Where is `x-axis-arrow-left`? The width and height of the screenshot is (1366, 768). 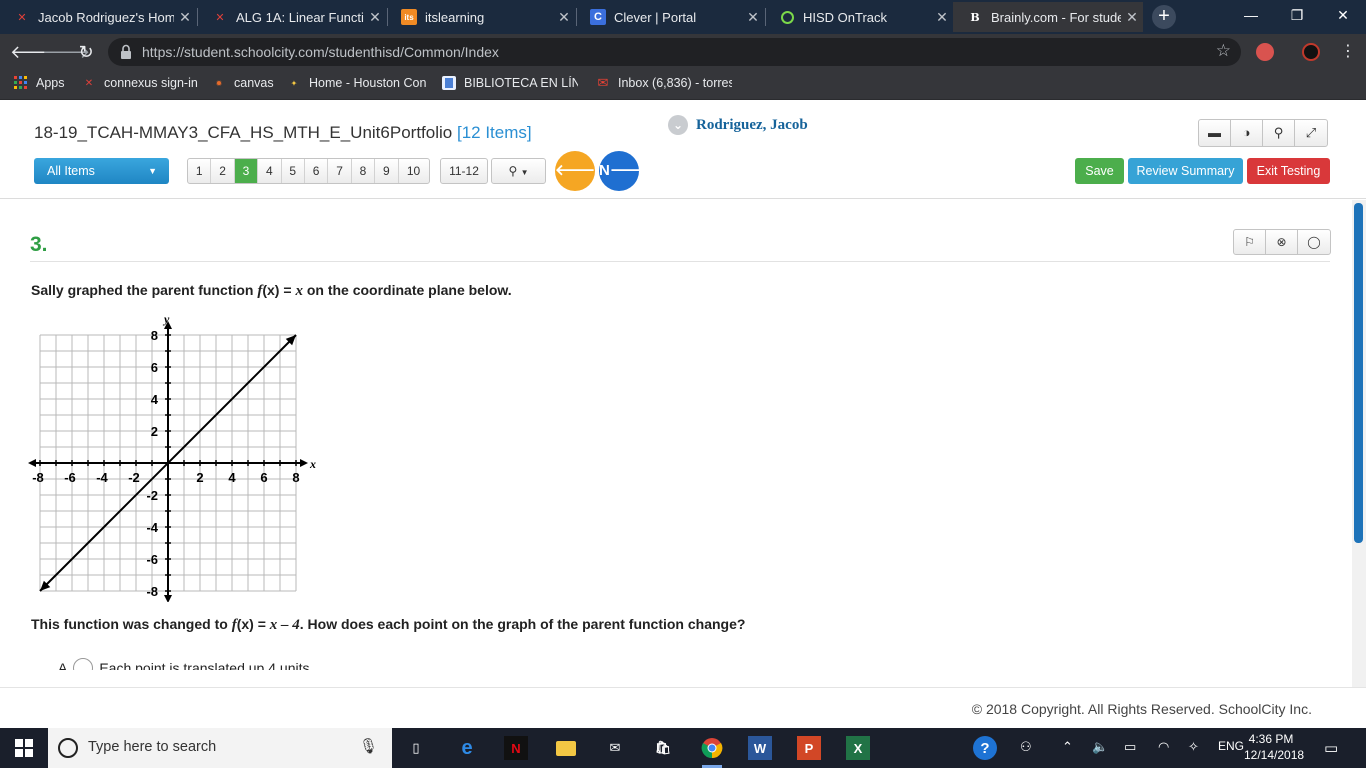
x-axis-arrow-left is located at coordinates (32, 463).